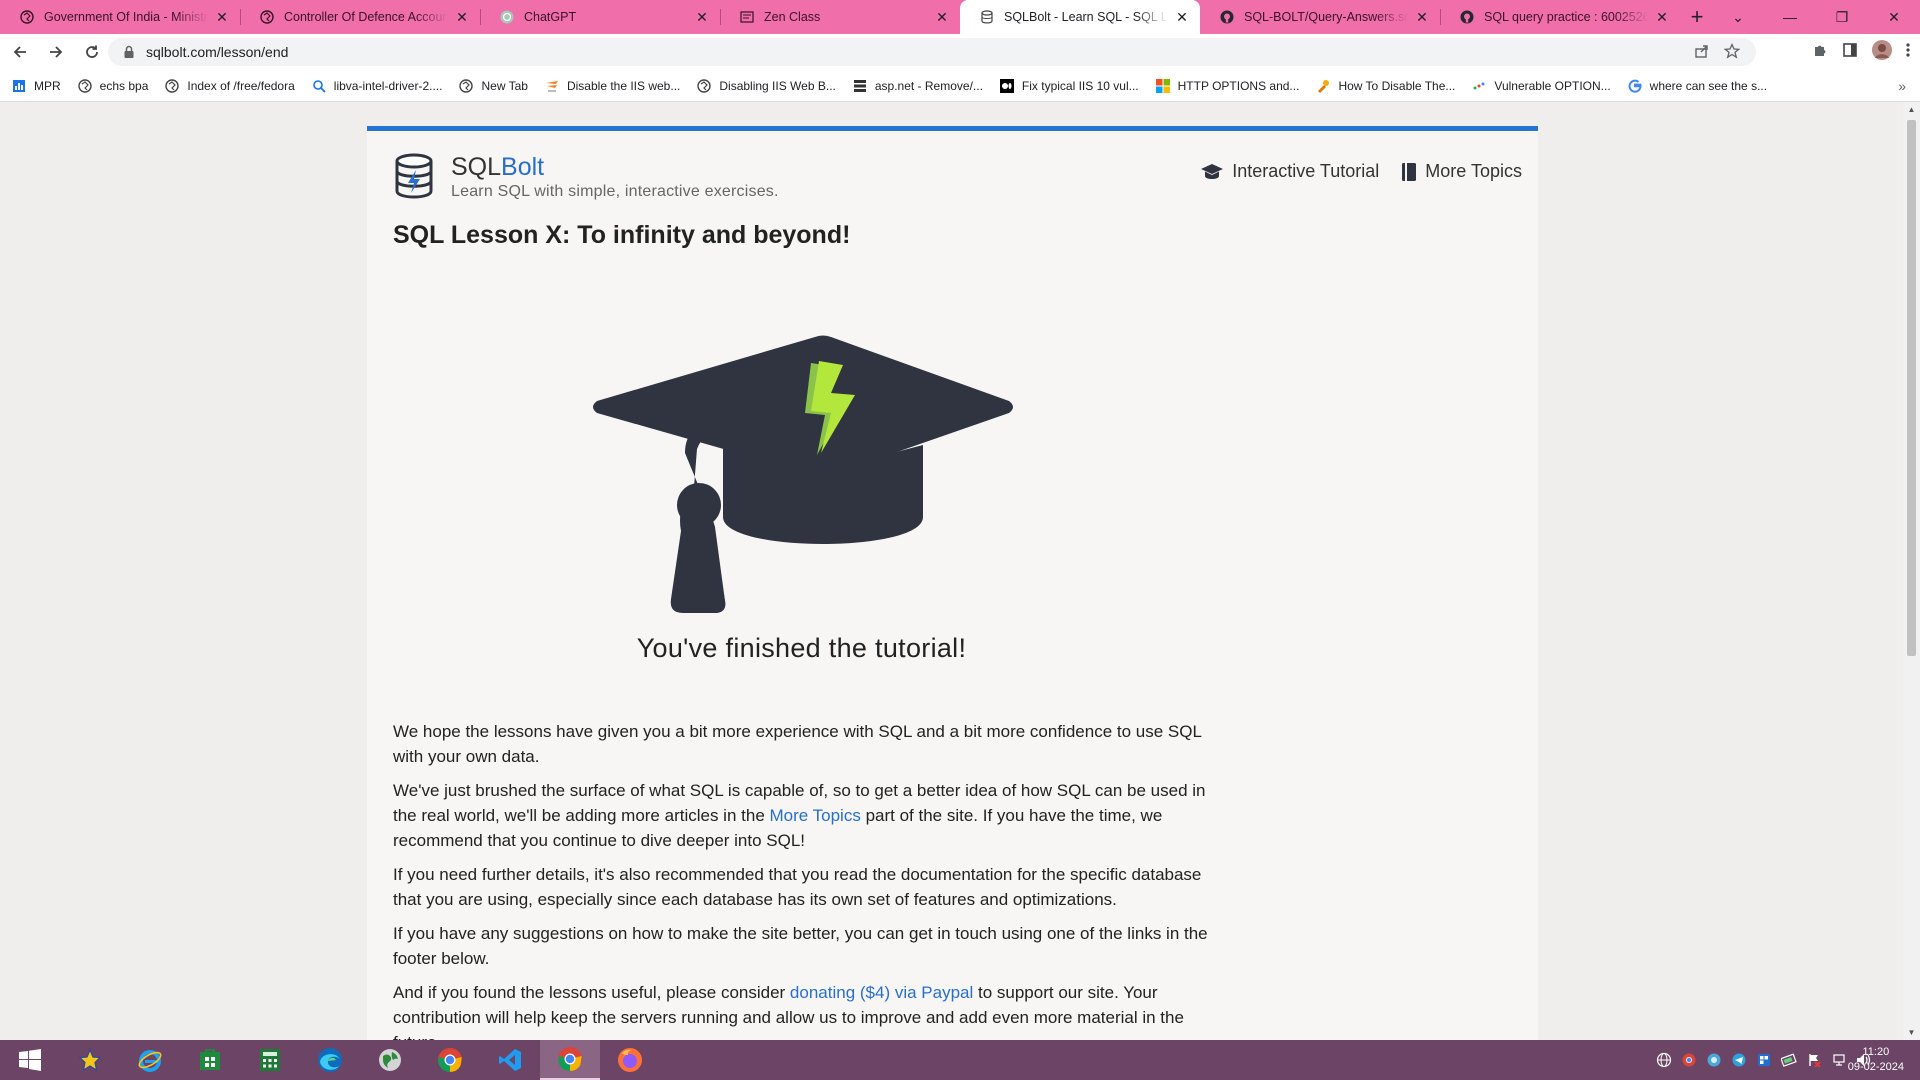  I want to click on back-arrow-icon, so click(20, 52).